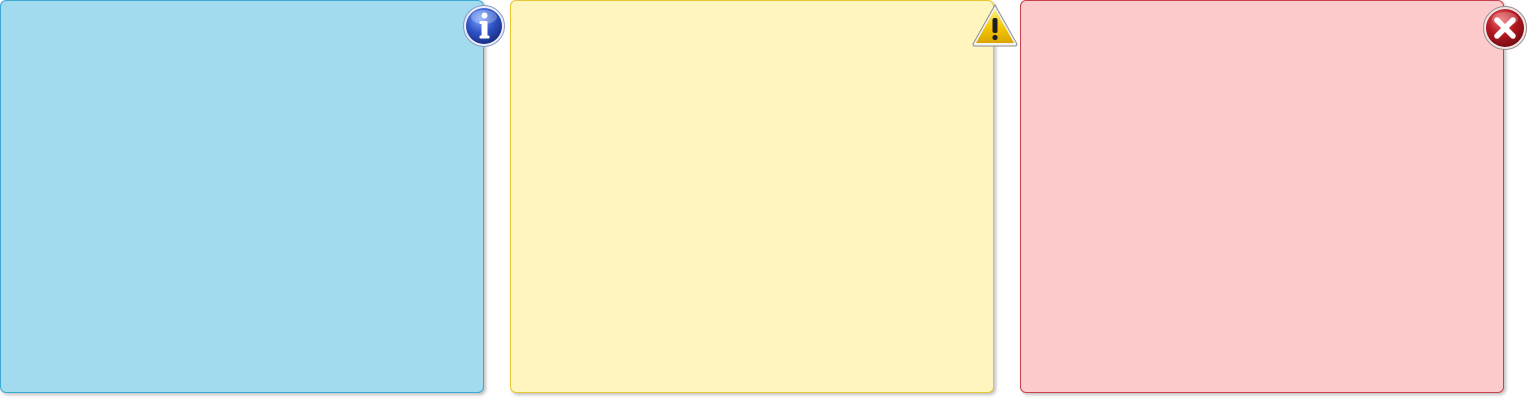 This screenshot has width=1530, height=400. Describe the element at coordinates (995, 25) in the screenshot. I see `warning-icon` at that location.